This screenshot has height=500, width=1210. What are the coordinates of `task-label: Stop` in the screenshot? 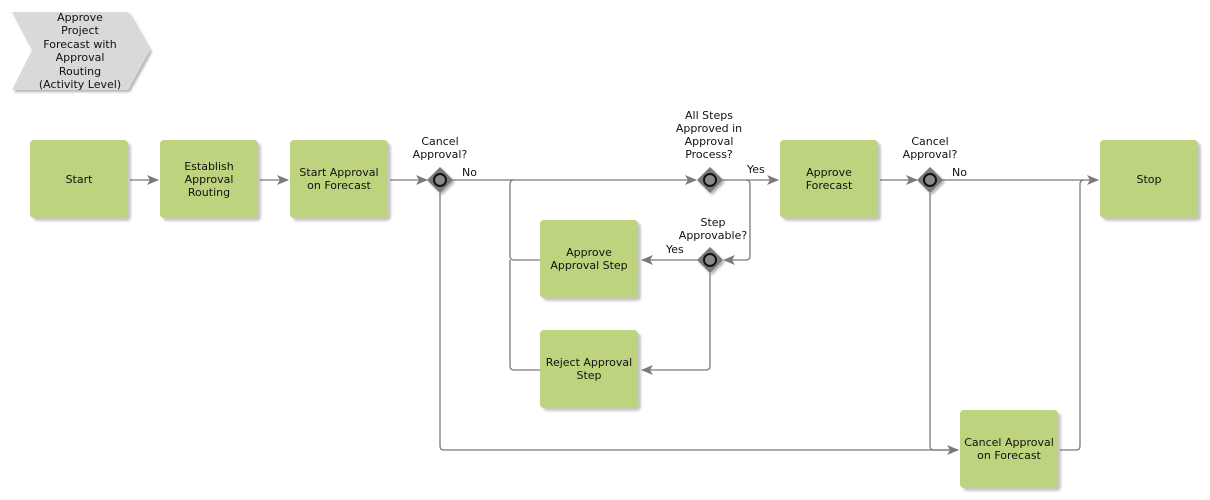 It's located at (1149, 179).